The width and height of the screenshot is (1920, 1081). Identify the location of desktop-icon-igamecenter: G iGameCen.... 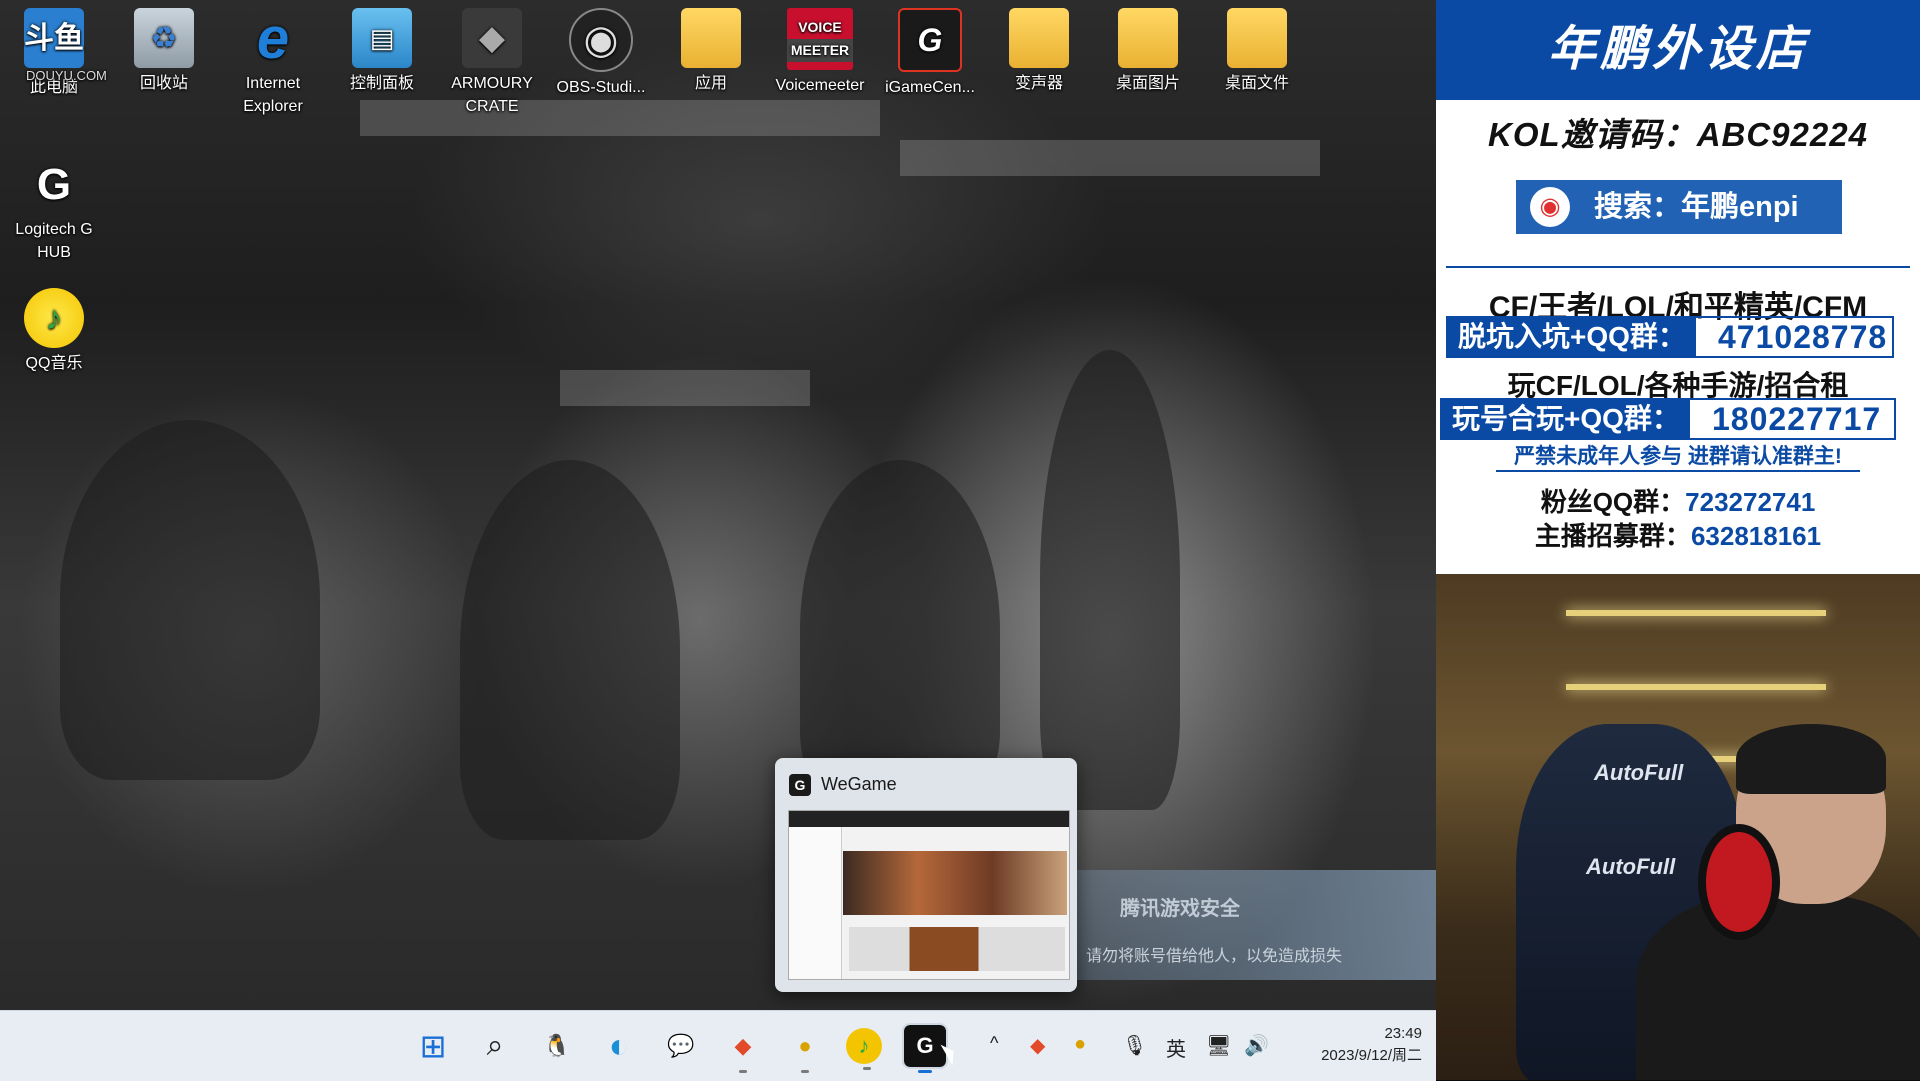
(930, 49).